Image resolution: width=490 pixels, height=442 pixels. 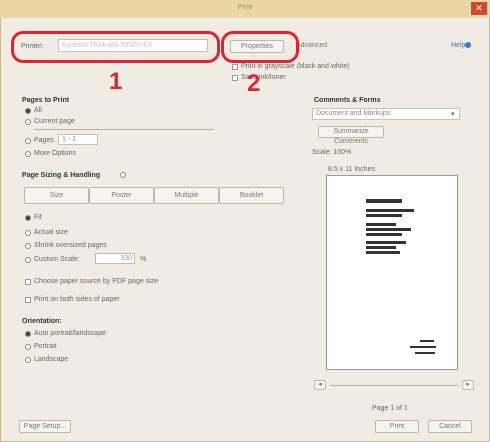 I want to click on preview-size: 8.5 x 11 Inches, so click(x=351, y=169).